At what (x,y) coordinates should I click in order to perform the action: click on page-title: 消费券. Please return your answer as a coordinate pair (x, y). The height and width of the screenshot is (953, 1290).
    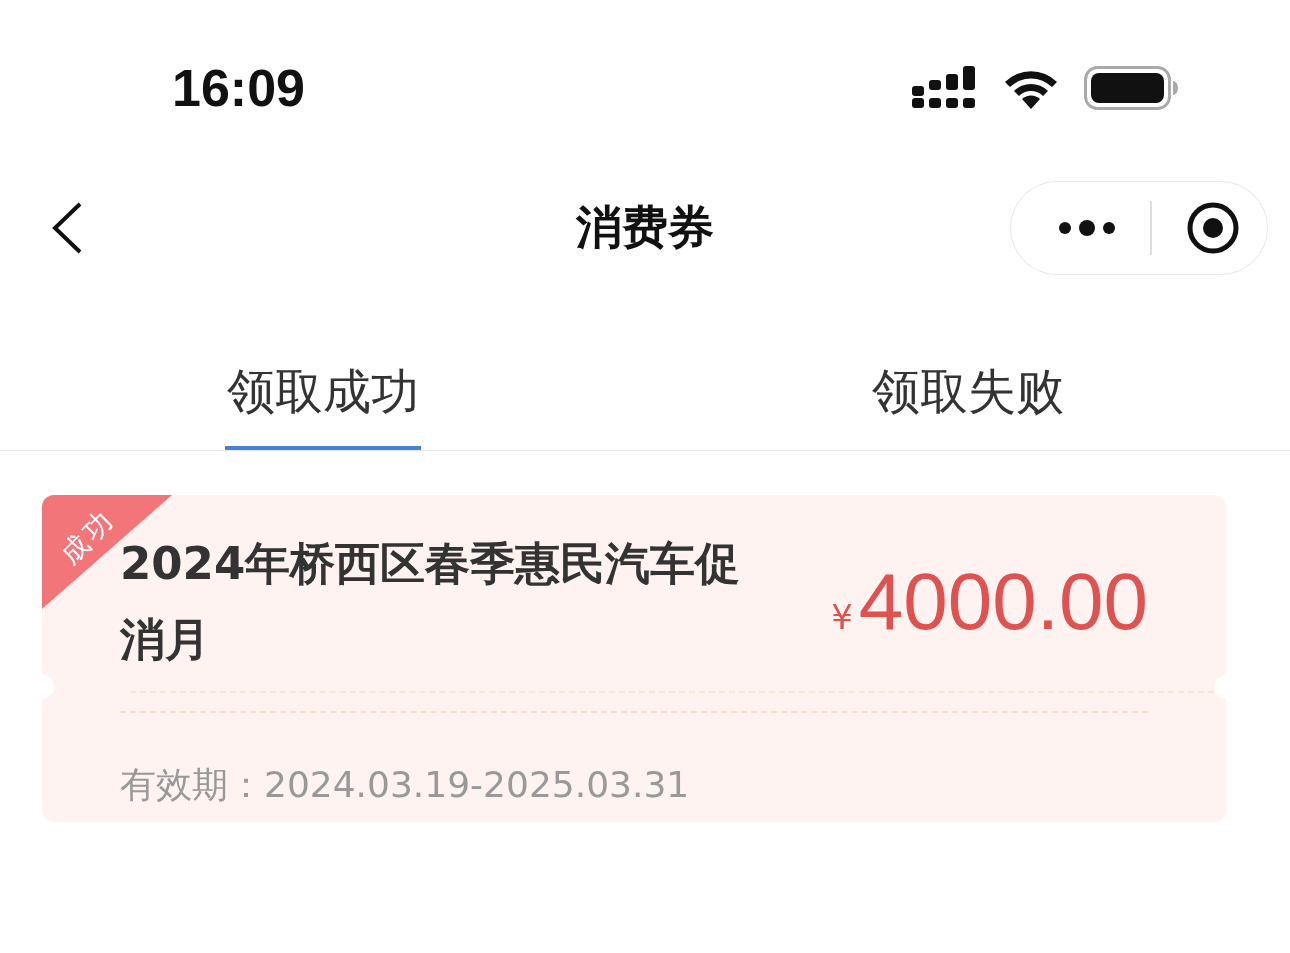
    Looking at the image, I should click on (645, 227).